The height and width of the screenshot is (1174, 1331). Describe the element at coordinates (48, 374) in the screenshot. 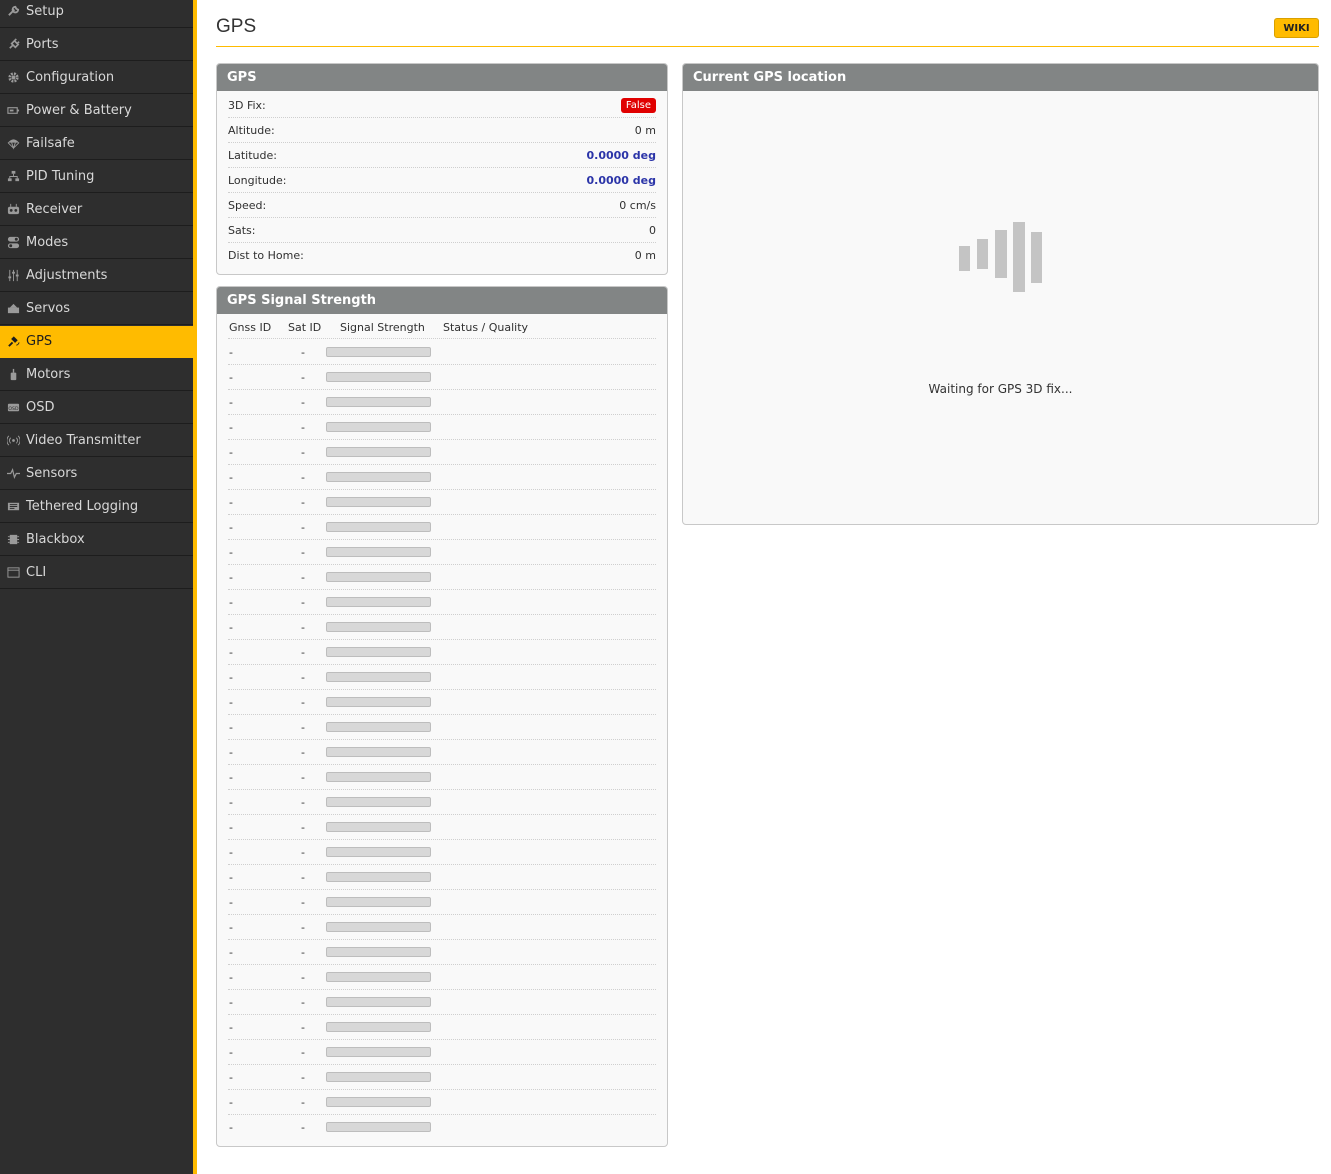

I see `sidebar-item-label: Motors` at that location.